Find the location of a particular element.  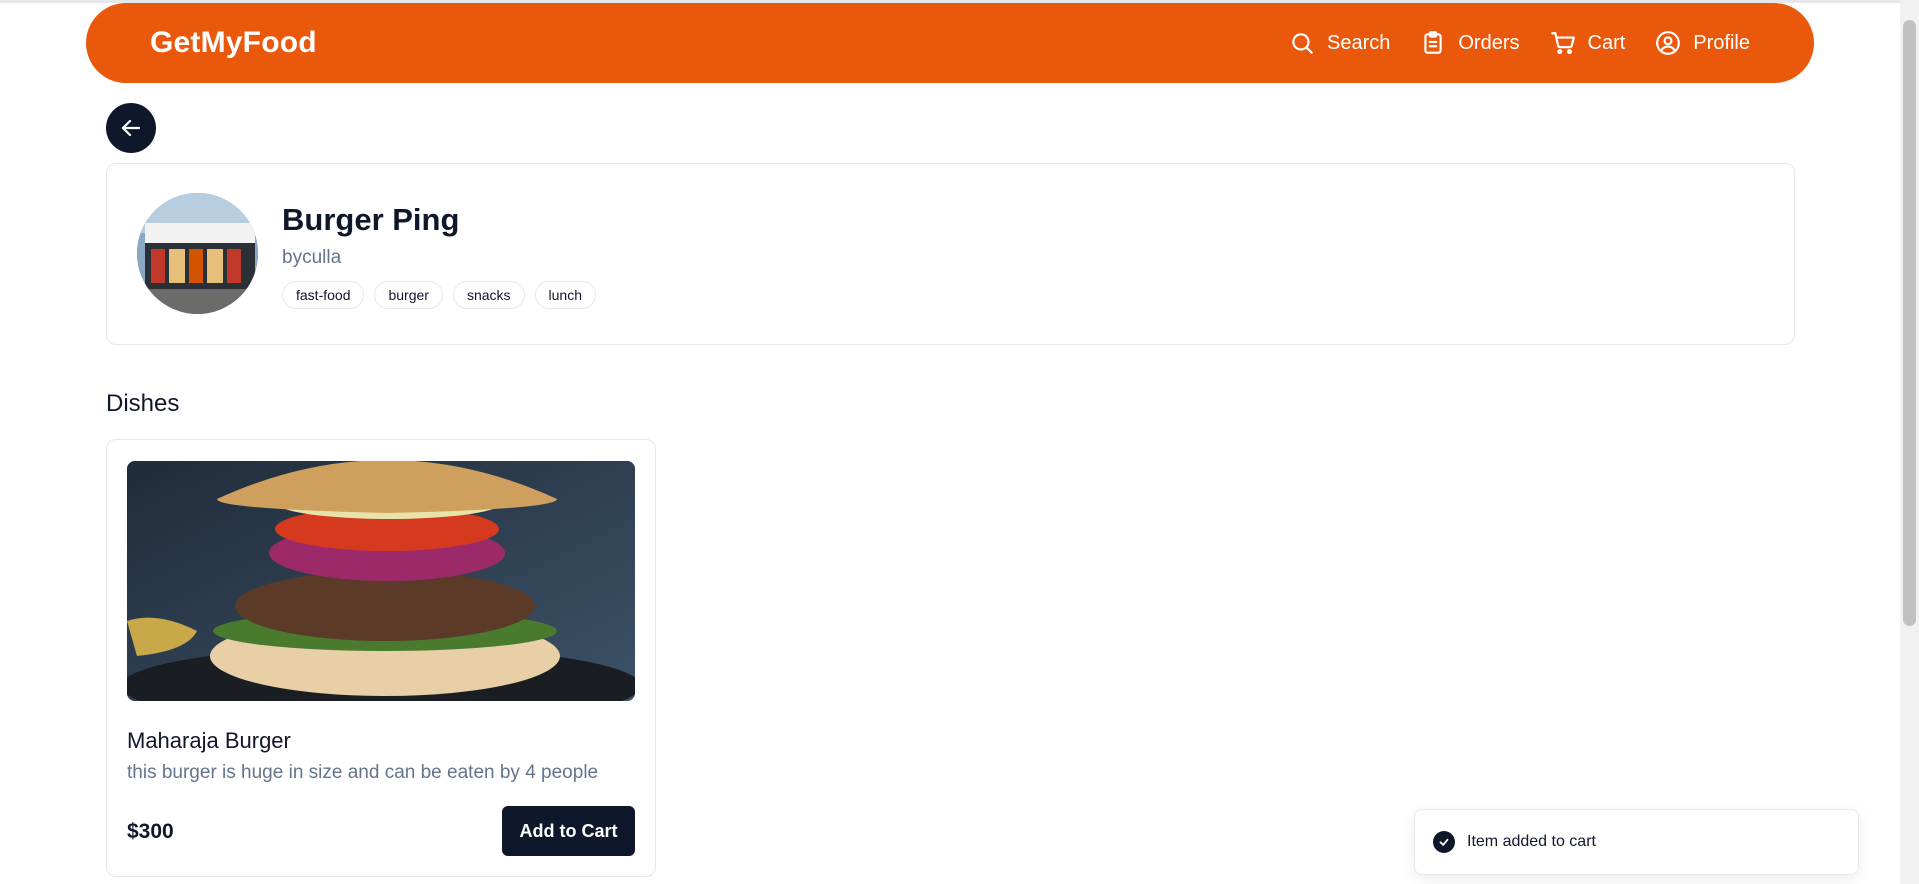

dish-name: Maharaja Burger is located at coordinates (209, 740).